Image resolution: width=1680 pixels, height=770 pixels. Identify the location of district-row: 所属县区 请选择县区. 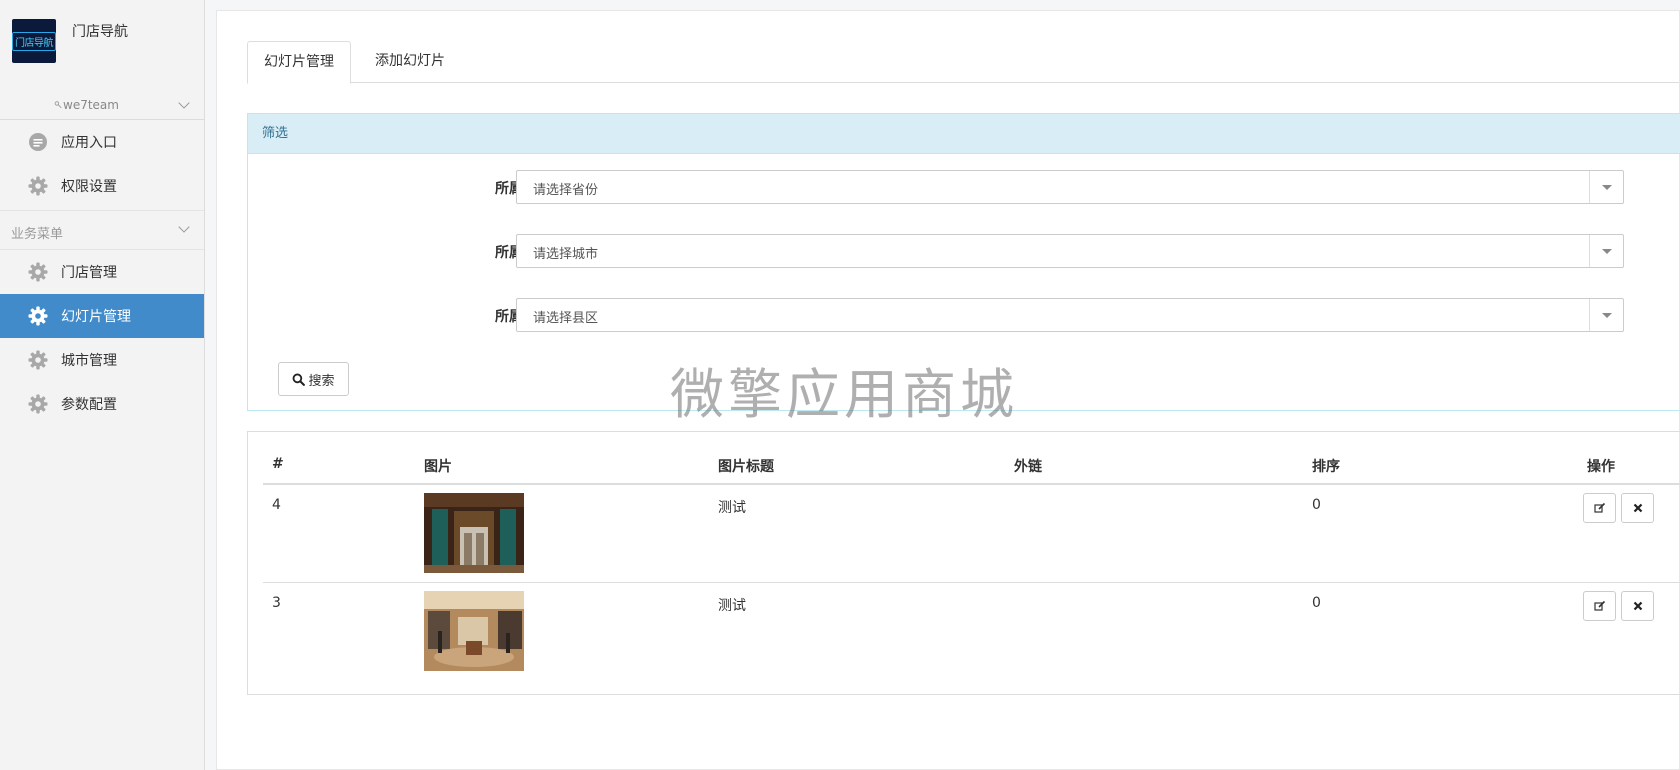
(964, 315).